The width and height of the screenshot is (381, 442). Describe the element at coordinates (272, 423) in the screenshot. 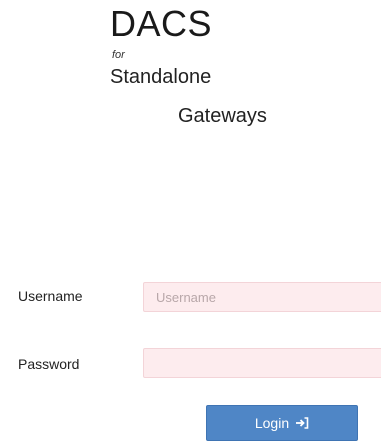

I see `login-button-label: Login` at that location.